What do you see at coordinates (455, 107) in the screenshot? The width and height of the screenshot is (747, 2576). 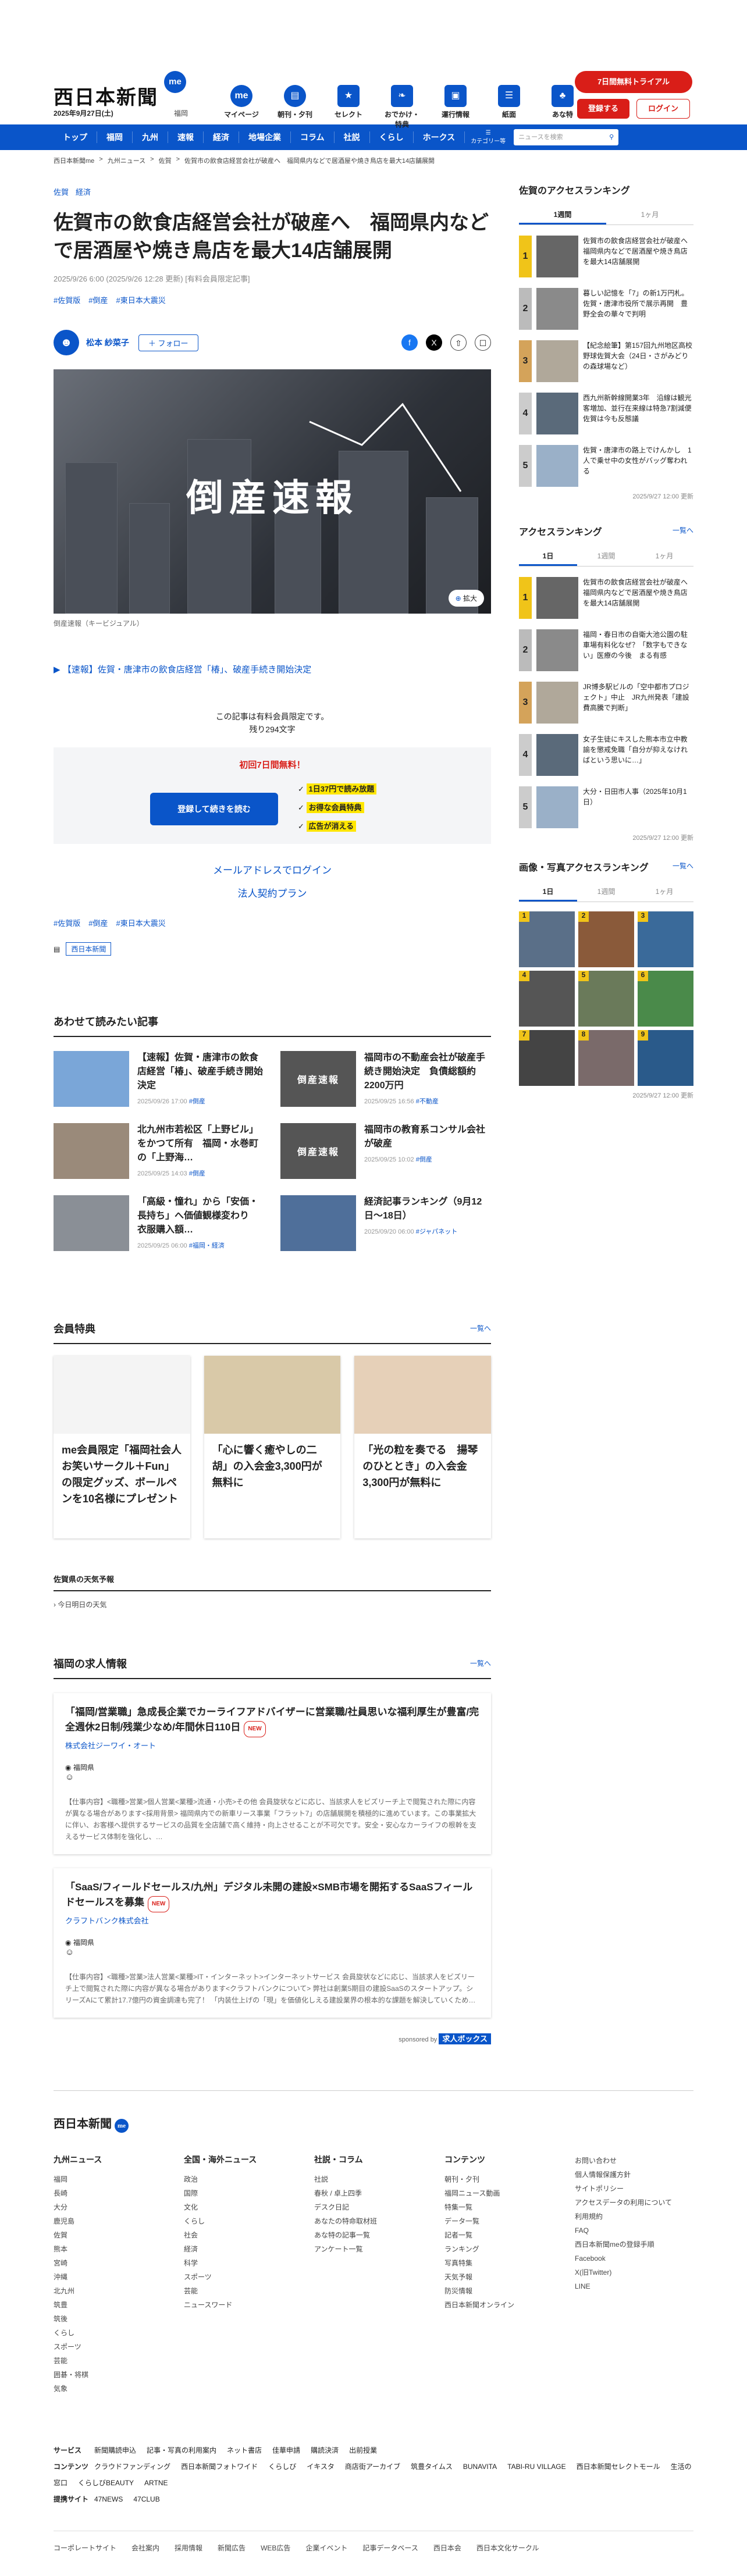 I see `header-icon-4: ▣ 運行情報` at bounding box center [455, 107].